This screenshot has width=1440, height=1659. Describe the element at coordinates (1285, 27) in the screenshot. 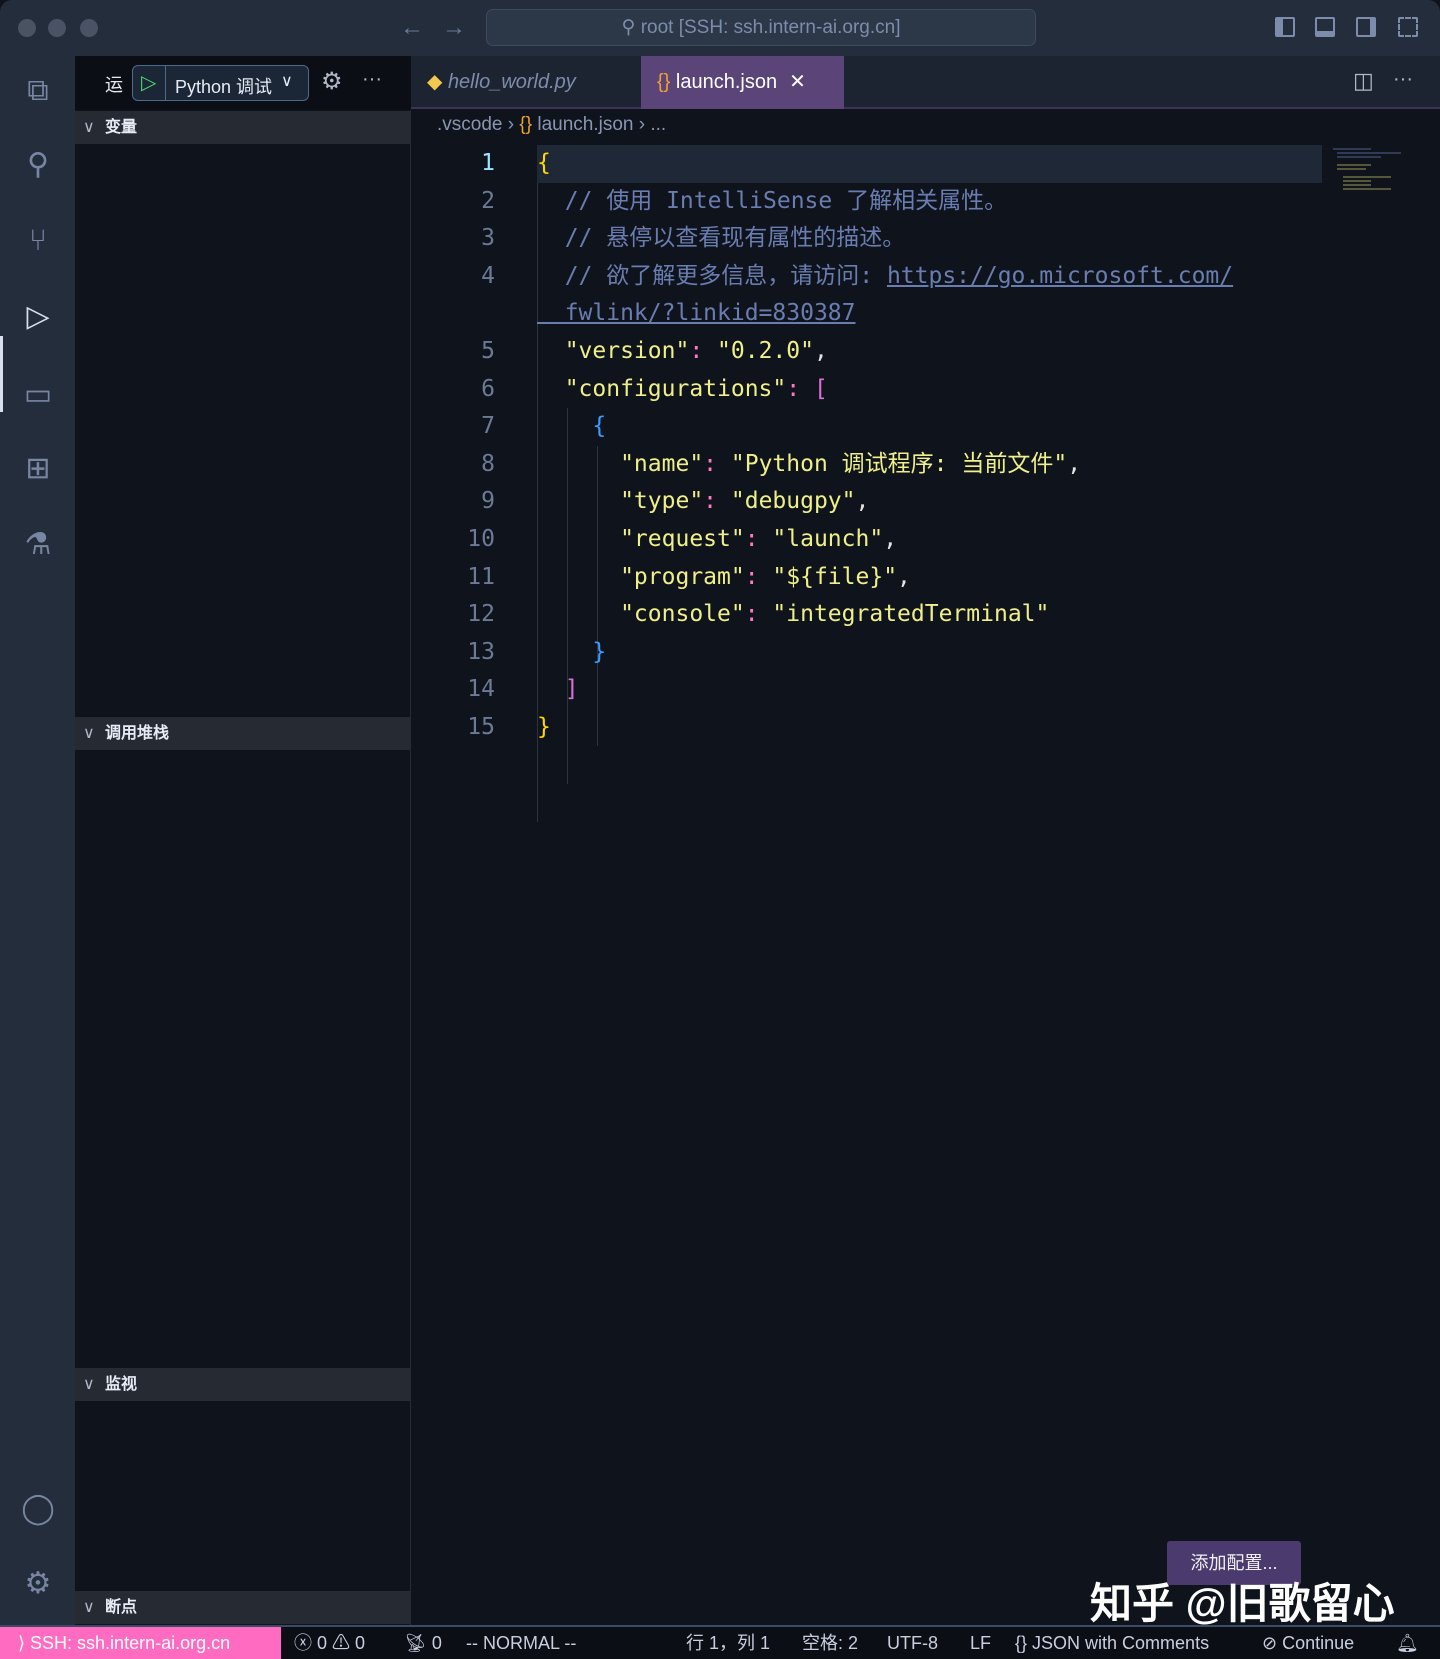

I see `toggle-primary-sidebar-icon` at that location.